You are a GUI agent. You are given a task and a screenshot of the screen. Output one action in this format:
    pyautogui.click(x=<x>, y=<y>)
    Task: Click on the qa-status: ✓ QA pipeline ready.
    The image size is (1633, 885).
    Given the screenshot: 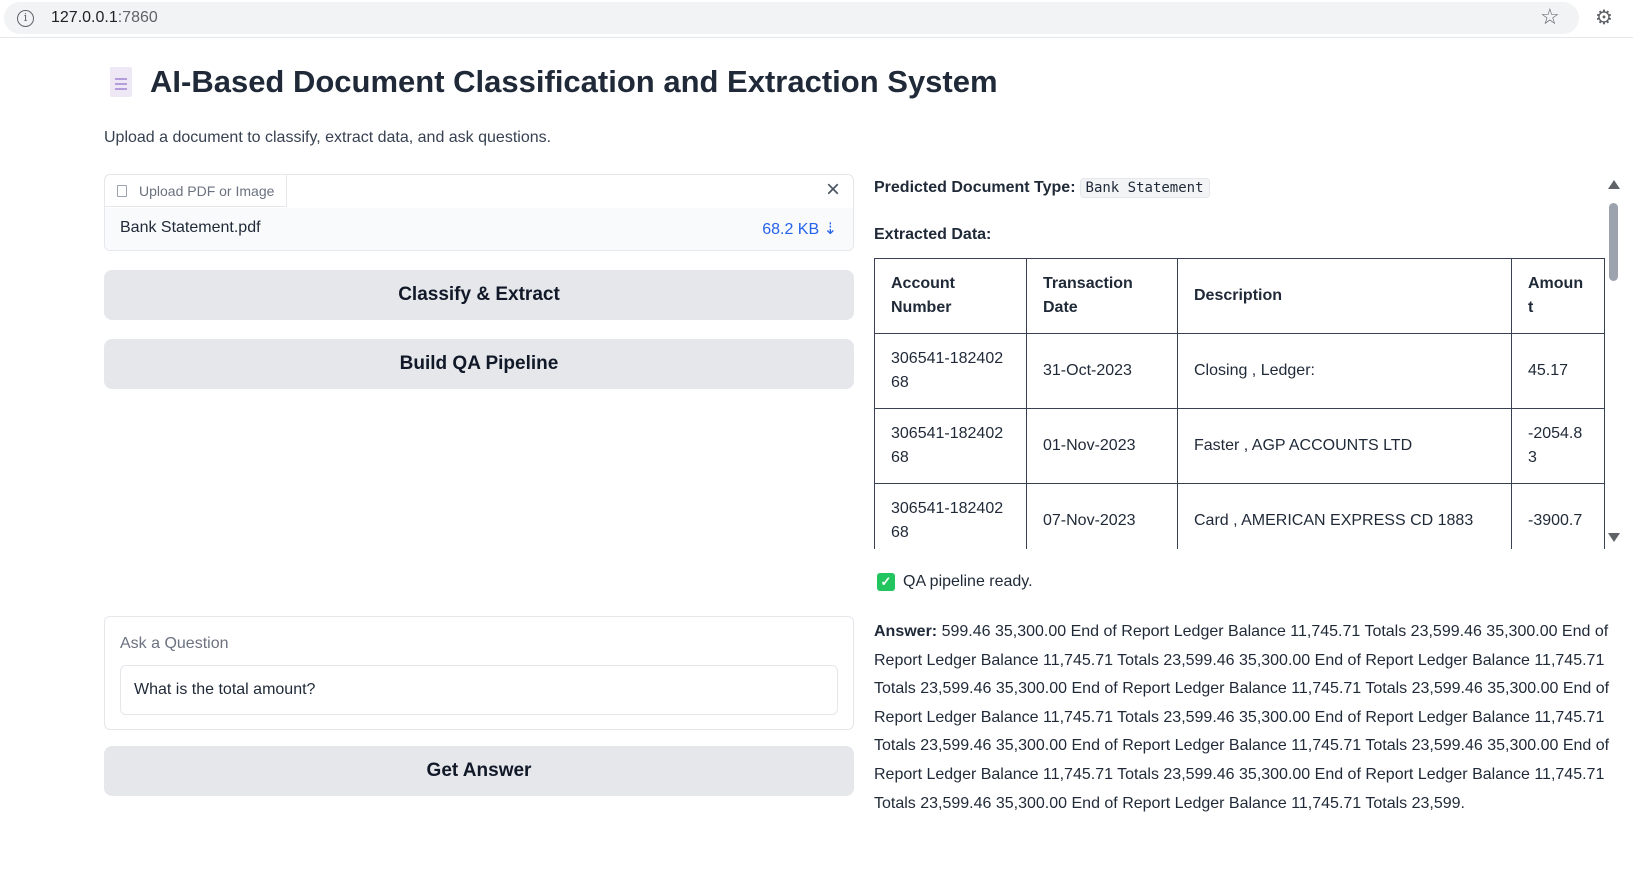 What is the action you would take?
    pyautogui.click(x=955, y=582)
    